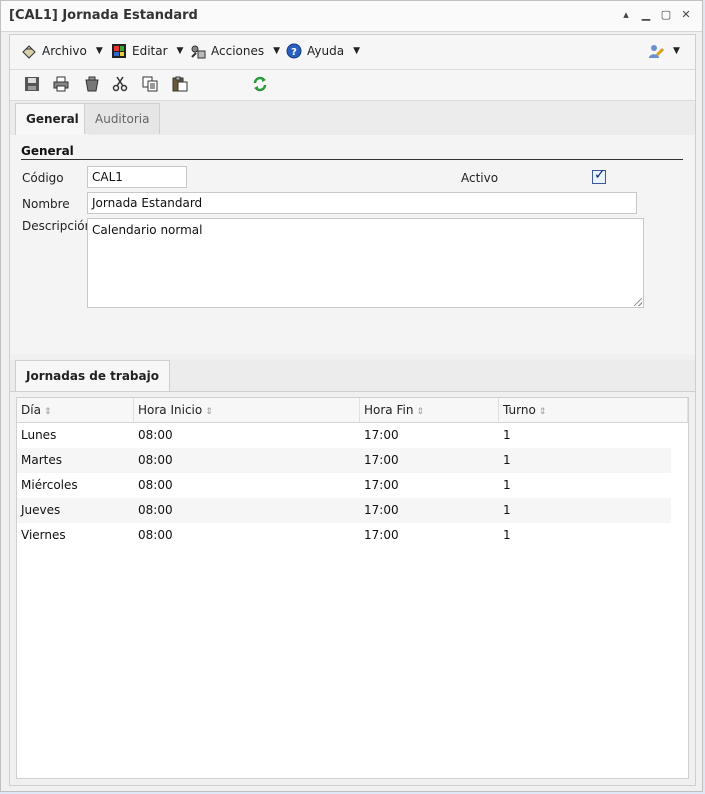 The width and height of the screenshot is (705, 794). What do you see at coordinates (43, 535) in the screenshot?
I see `cell-dia: Viernes` at bounding box center [43, 535].